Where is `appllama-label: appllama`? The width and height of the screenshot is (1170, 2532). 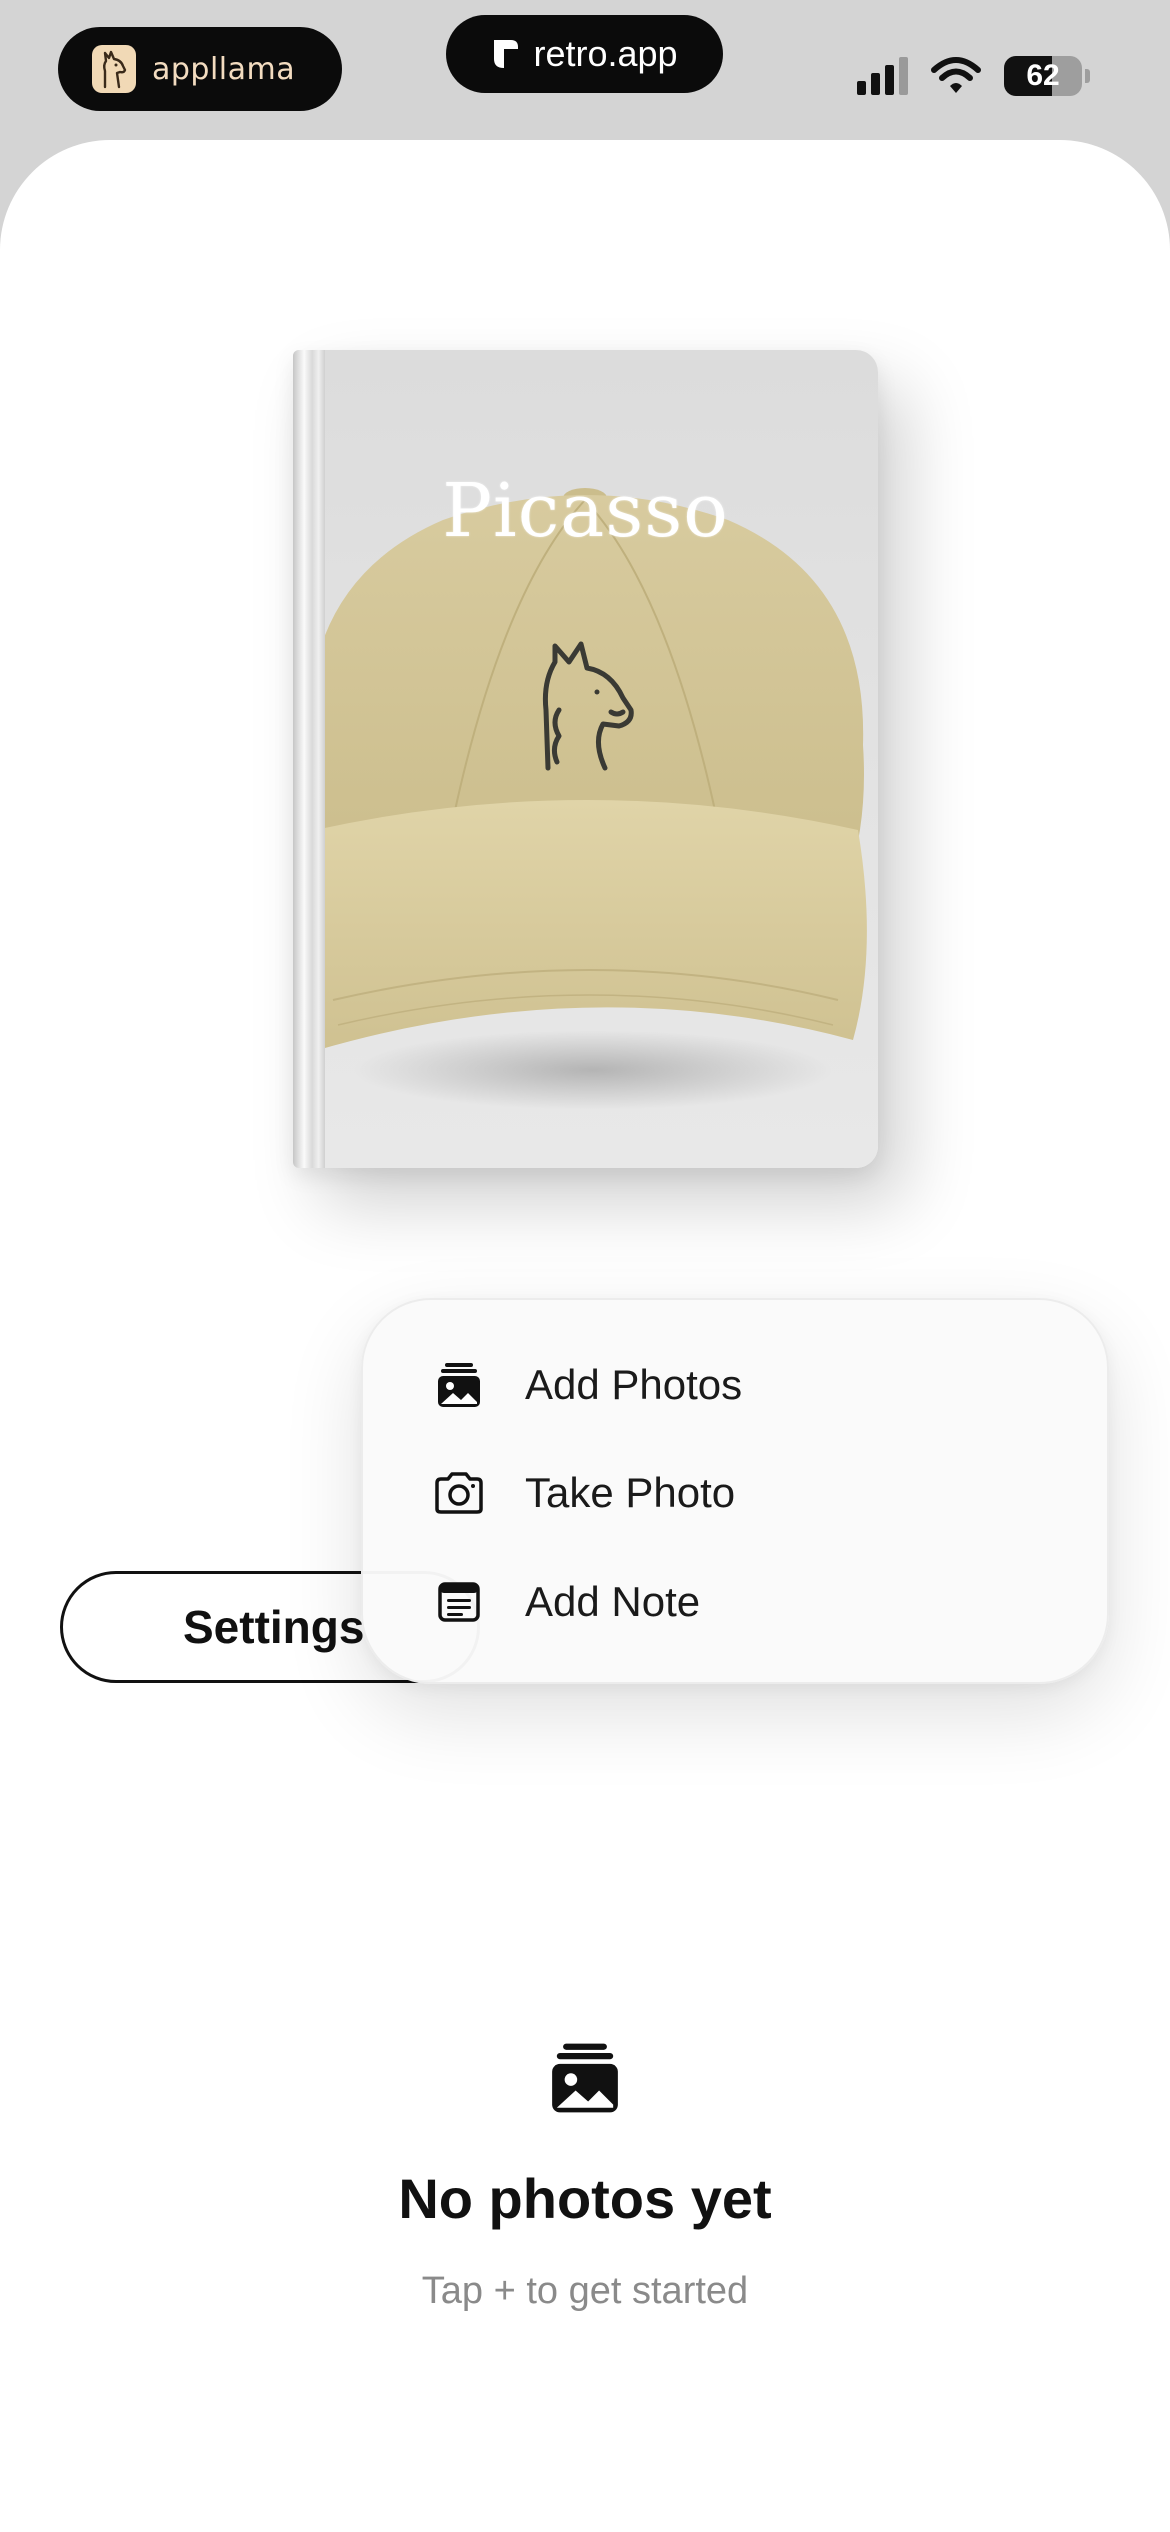
appllama-label: appllama is located at coordinates (224, 69).